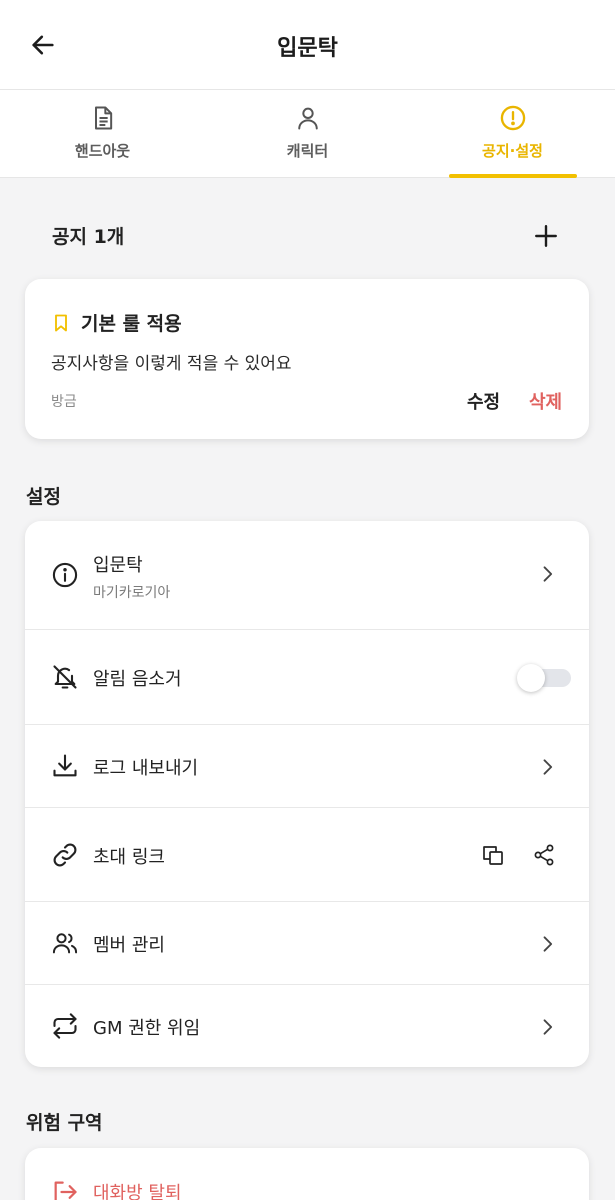  What do you see at coordinates (512, 151) in the screenshot?
I see `tab-label: 공지·설정` at bounding box center [512, 151].